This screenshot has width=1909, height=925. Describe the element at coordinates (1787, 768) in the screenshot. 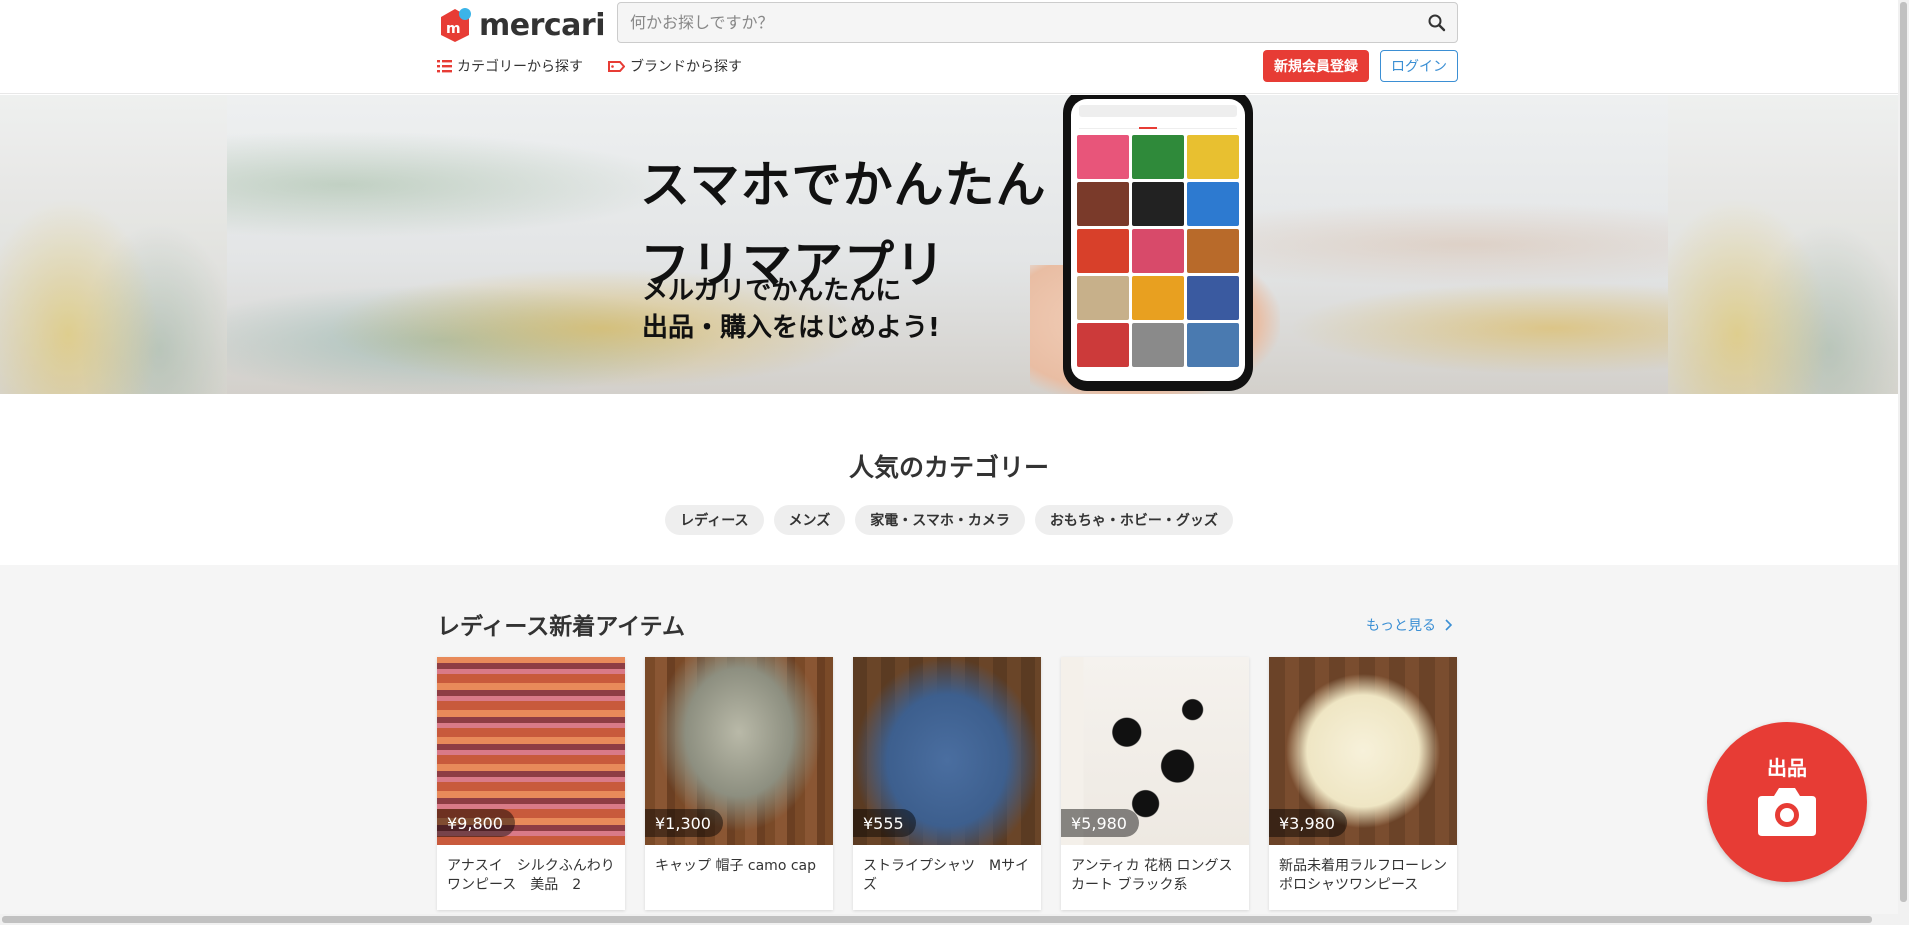

I see `sell-button-label: 出品` at that location.